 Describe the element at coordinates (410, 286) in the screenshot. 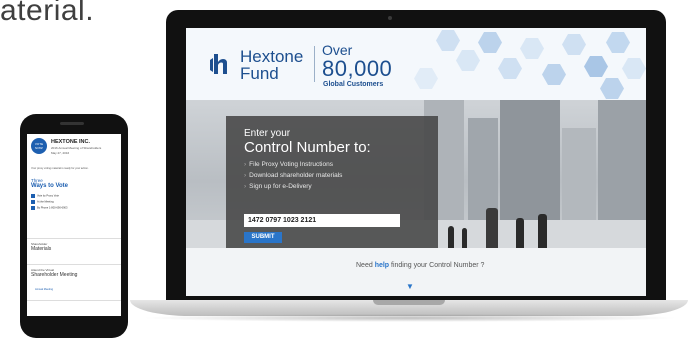

I see `chevron-down-icon: ▼` at that location.